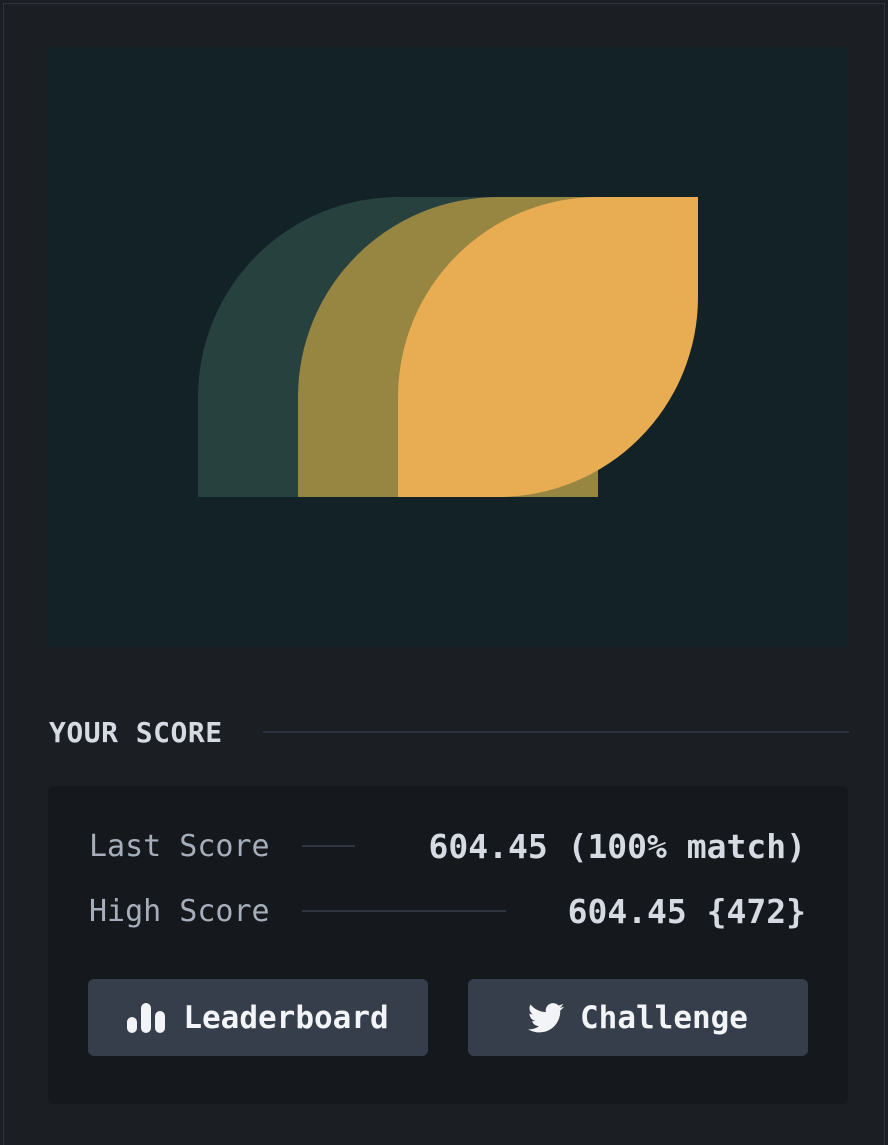 This screenshot has height=1145, width=888. Describe the element at coordinates (179, 911) in the screenshot. I see `high-score-label: High Score` at that location.